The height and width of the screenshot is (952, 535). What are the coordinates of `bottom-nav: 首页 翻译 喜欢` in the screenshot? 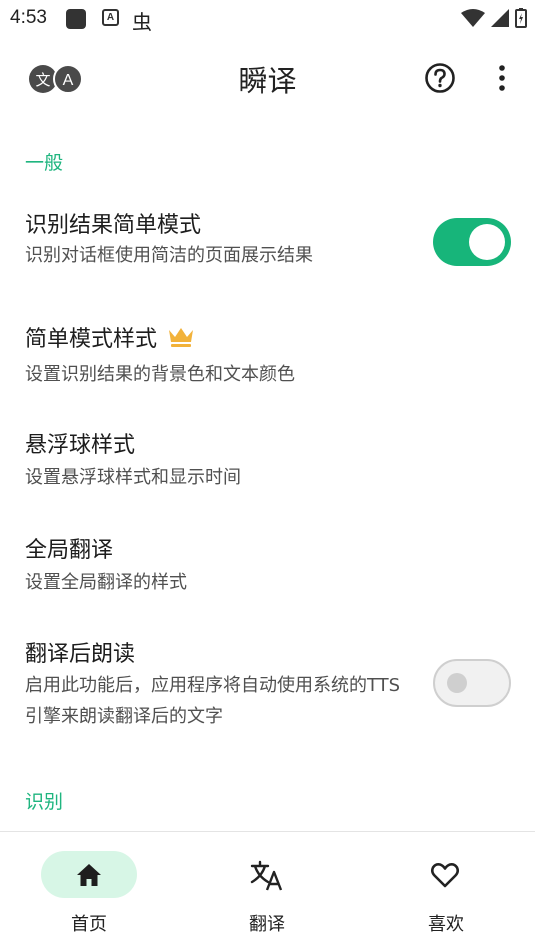 It's located at (267, 892).